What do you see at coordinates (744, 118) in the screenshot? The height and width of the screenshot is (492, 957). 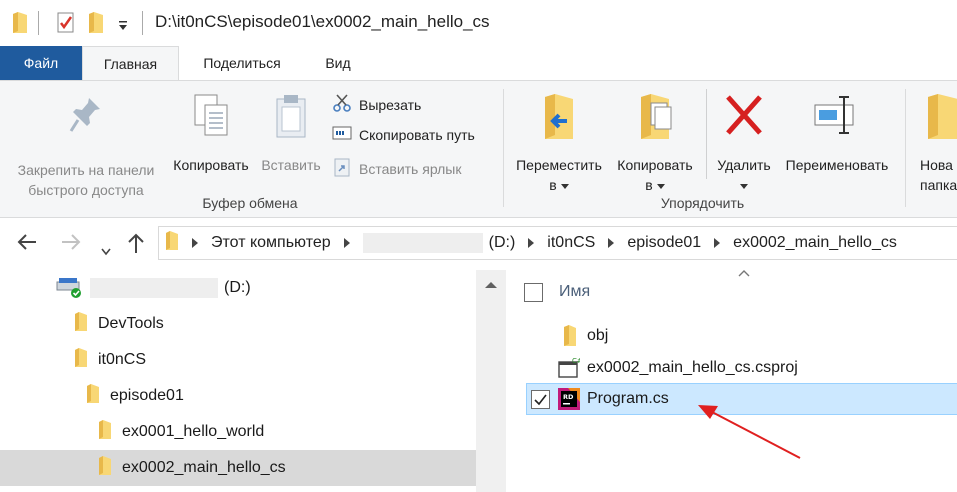 I see `delete-x-icon` at bounding box center [744, 118].